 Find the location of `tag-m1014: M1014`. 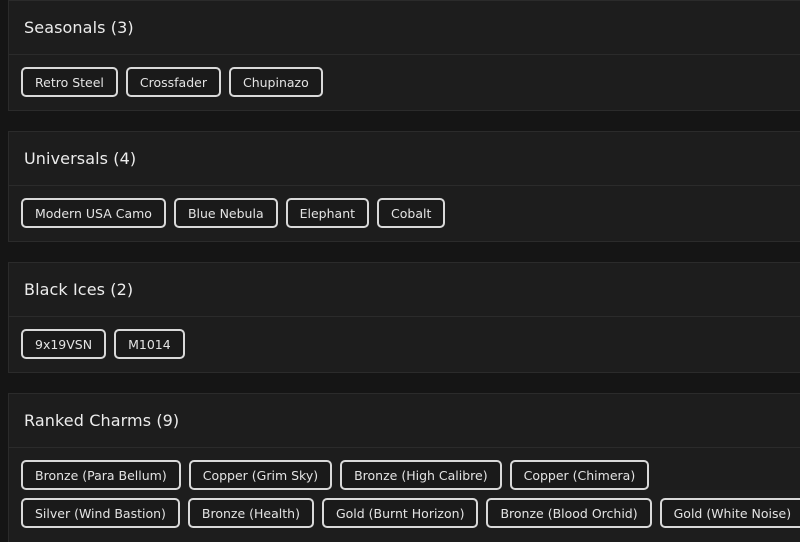

tag-m1014: M1014 is located at coordinates (149, 344).